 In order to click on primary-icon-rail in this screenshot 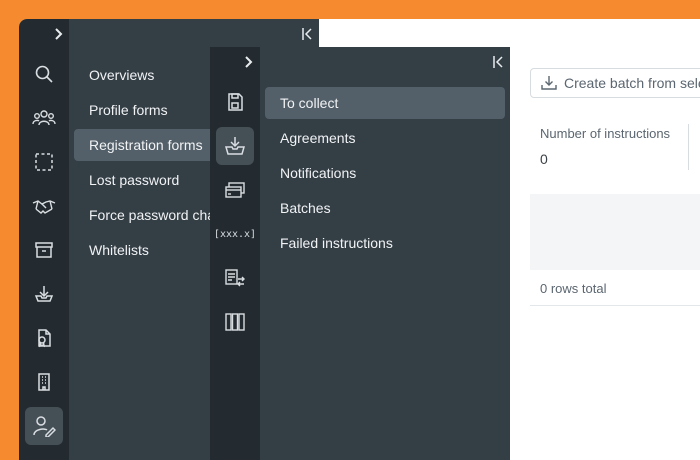, I will do `click(44, 239)`.